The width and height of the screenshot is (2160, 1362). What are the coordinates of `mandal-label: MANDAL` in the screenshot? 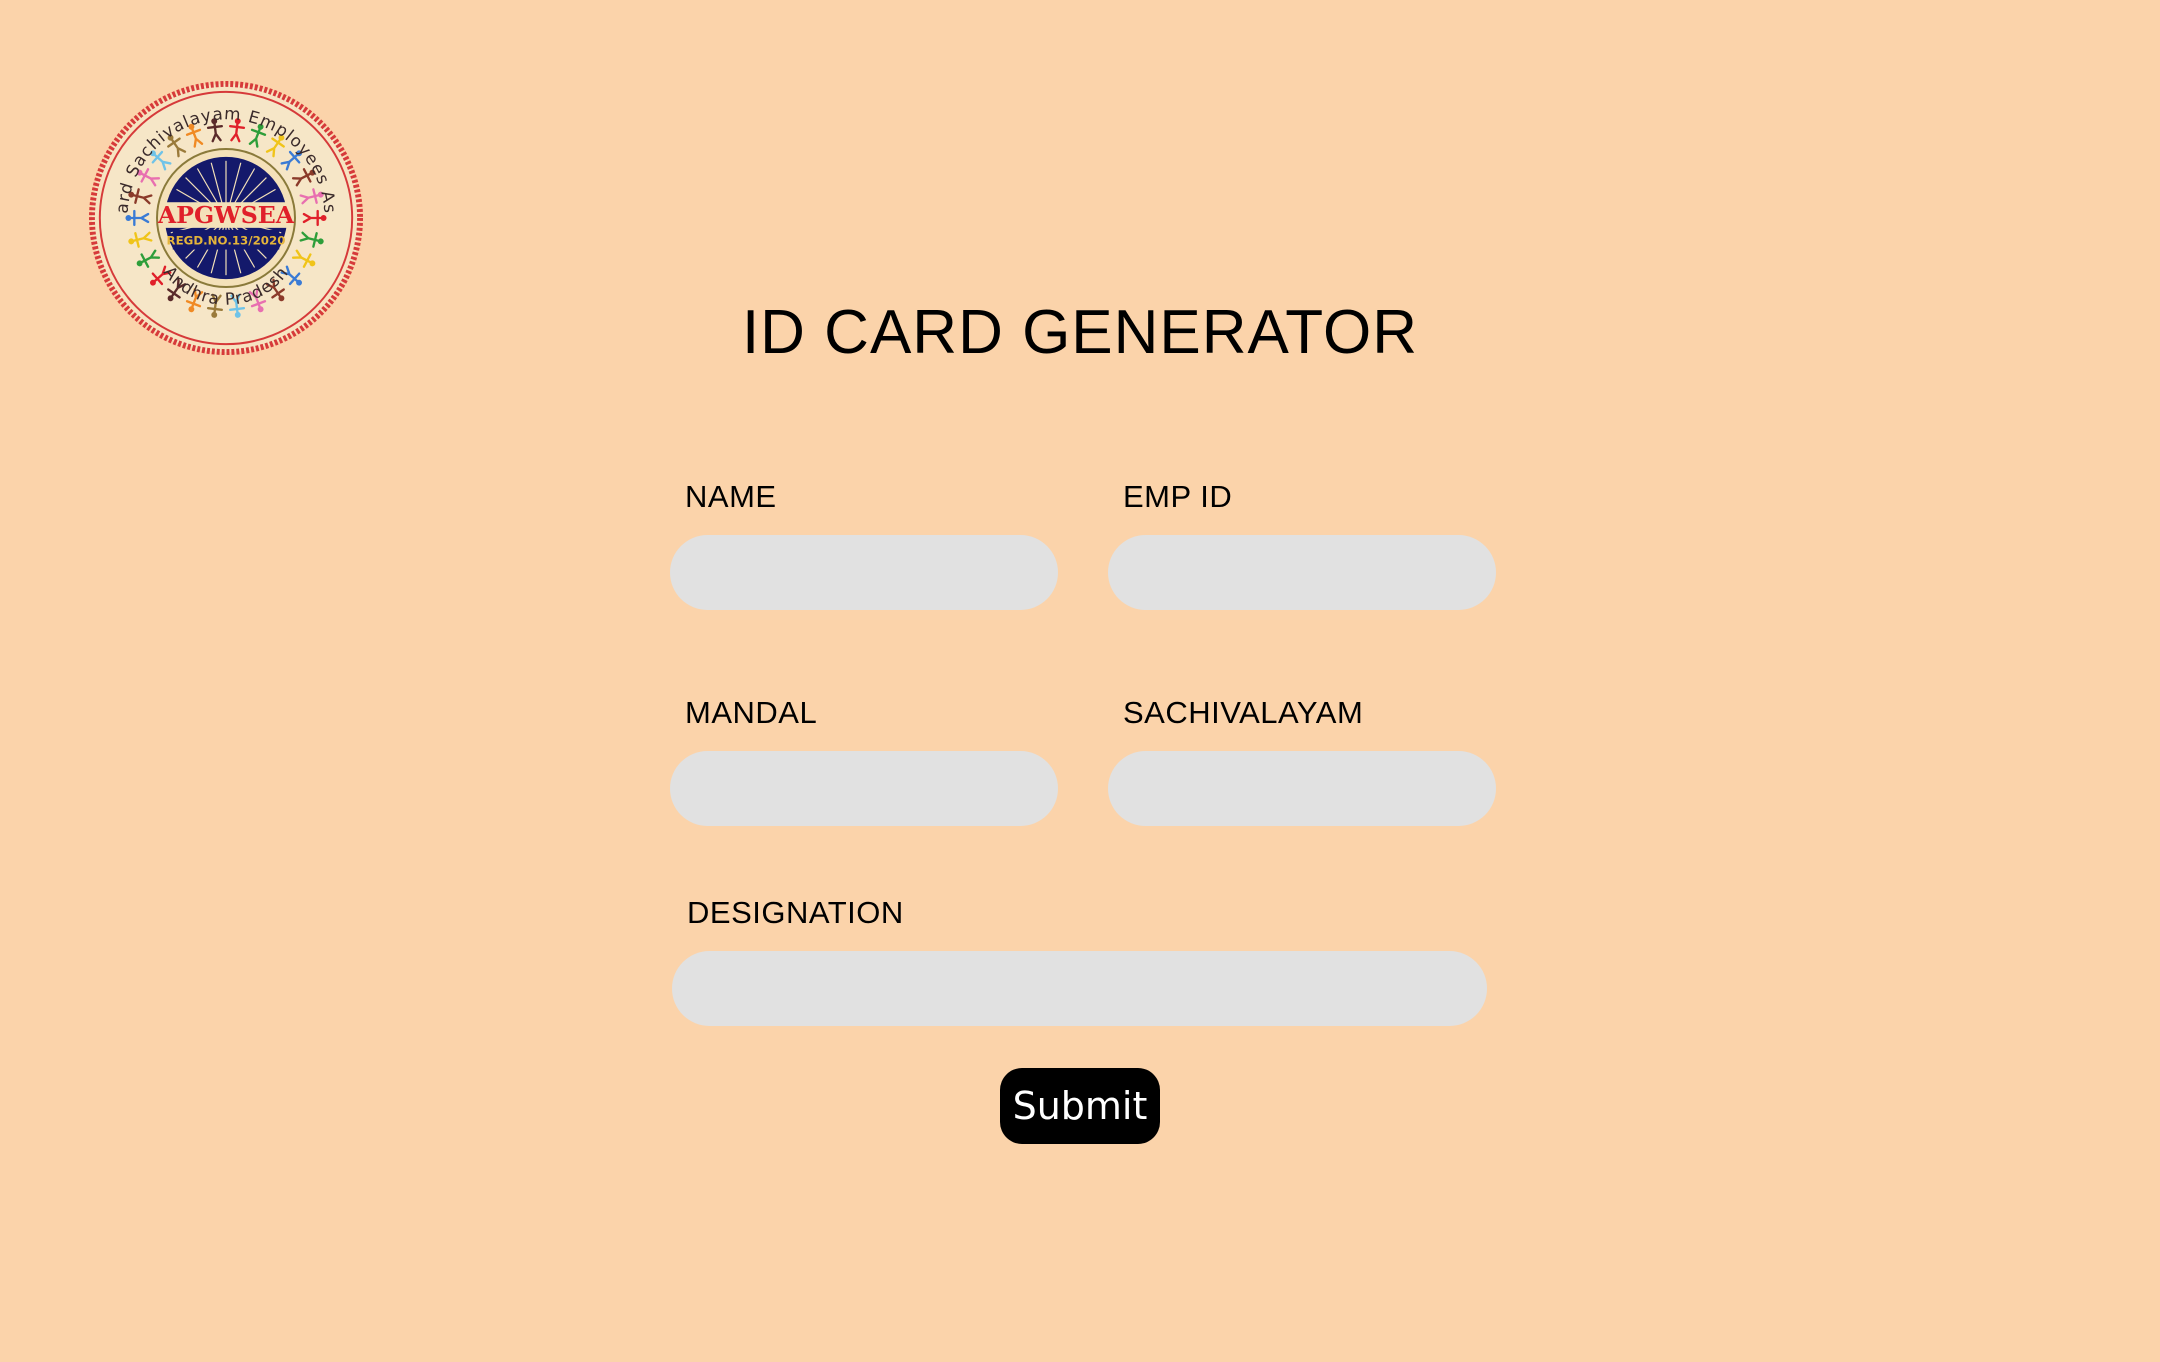 It's located at (751, 712).